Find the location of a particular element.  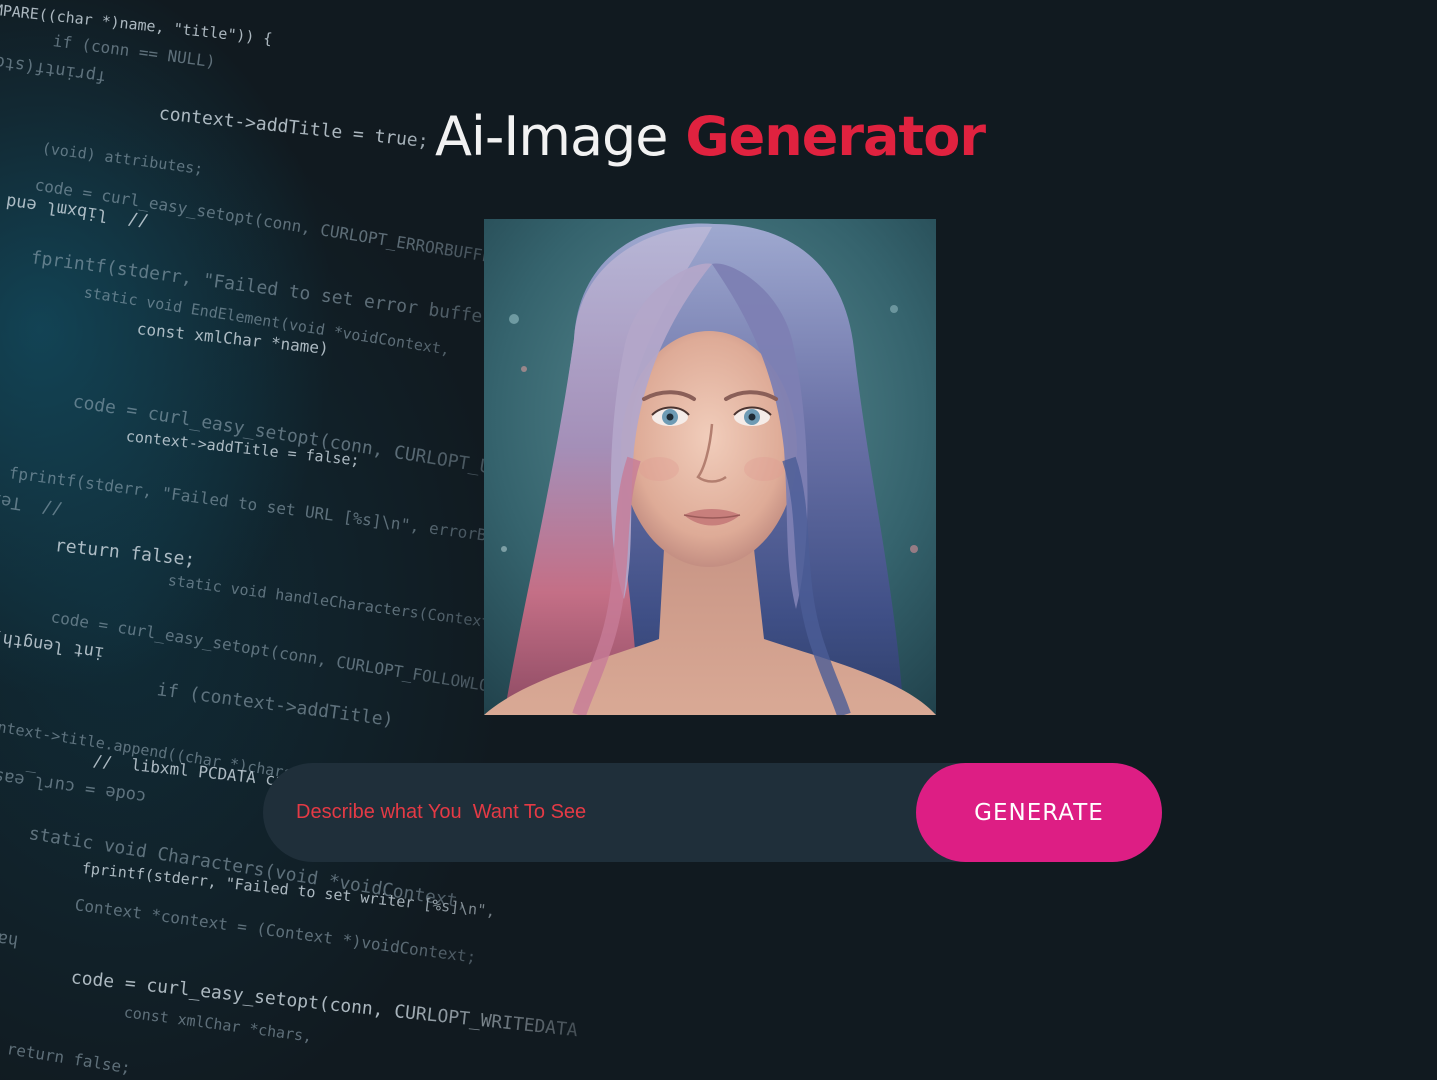

page-title: Ai-Image Generator is located at coordinates (710, 137).